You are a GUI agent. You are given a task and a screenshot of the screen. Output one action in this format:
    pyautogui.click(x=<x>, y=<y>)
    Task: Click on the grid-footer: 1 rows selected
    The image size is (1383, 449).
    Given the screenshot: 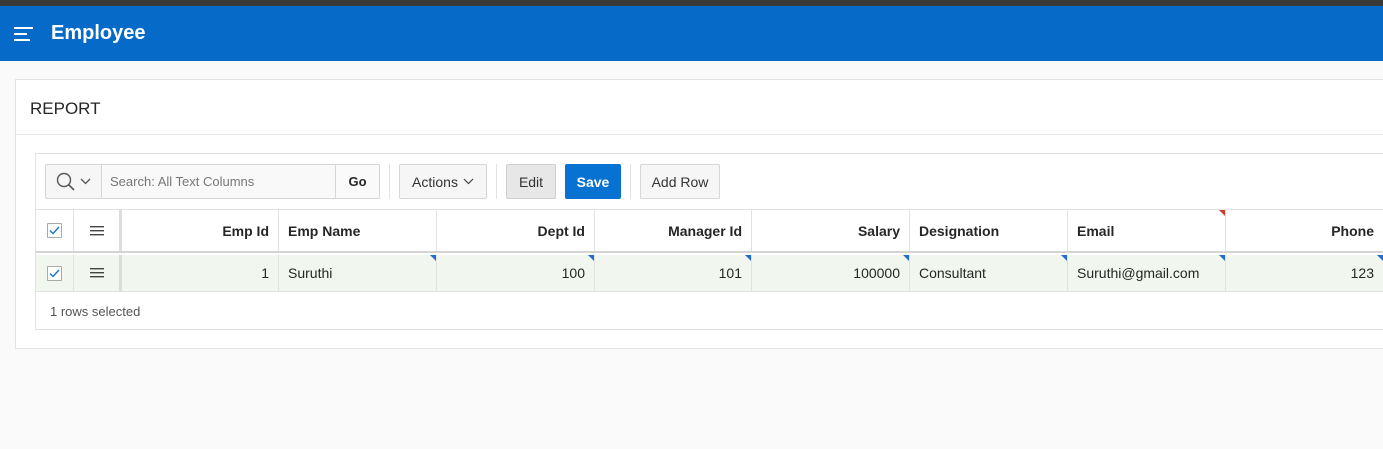 What is the action you would take?
    pyautogui.click(x=709, y=311)
    